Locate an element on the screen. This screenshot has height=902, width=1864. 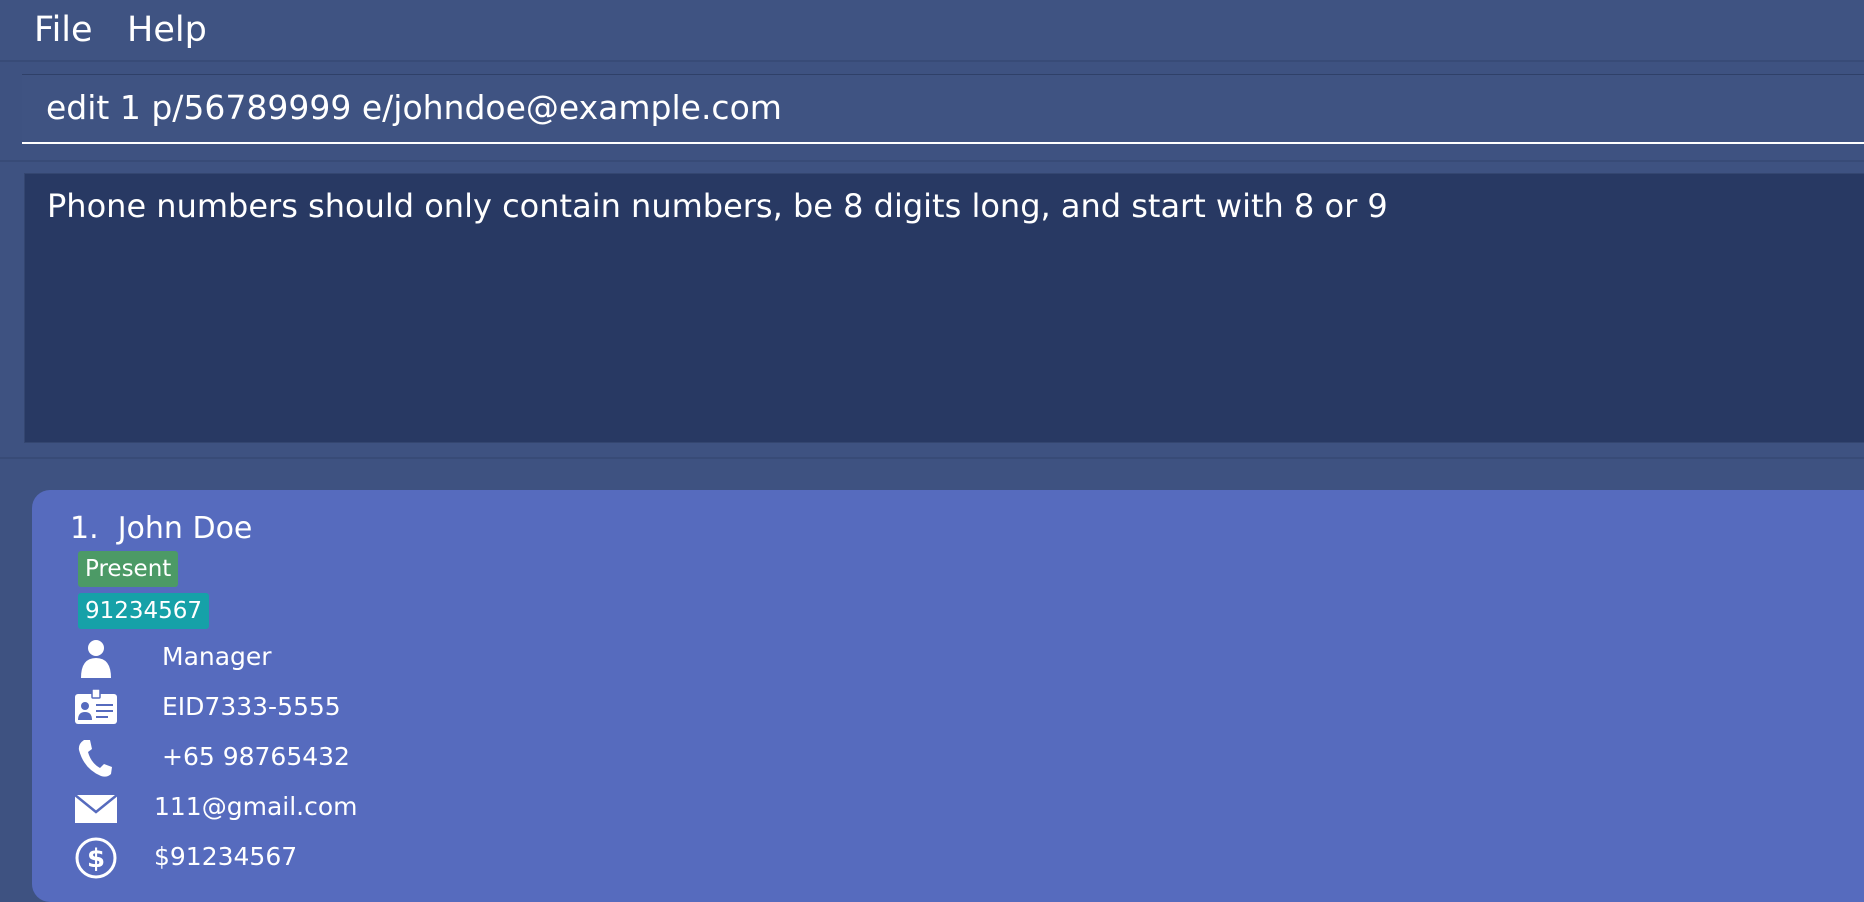
phone-icon is located at coordinates (95, 758).